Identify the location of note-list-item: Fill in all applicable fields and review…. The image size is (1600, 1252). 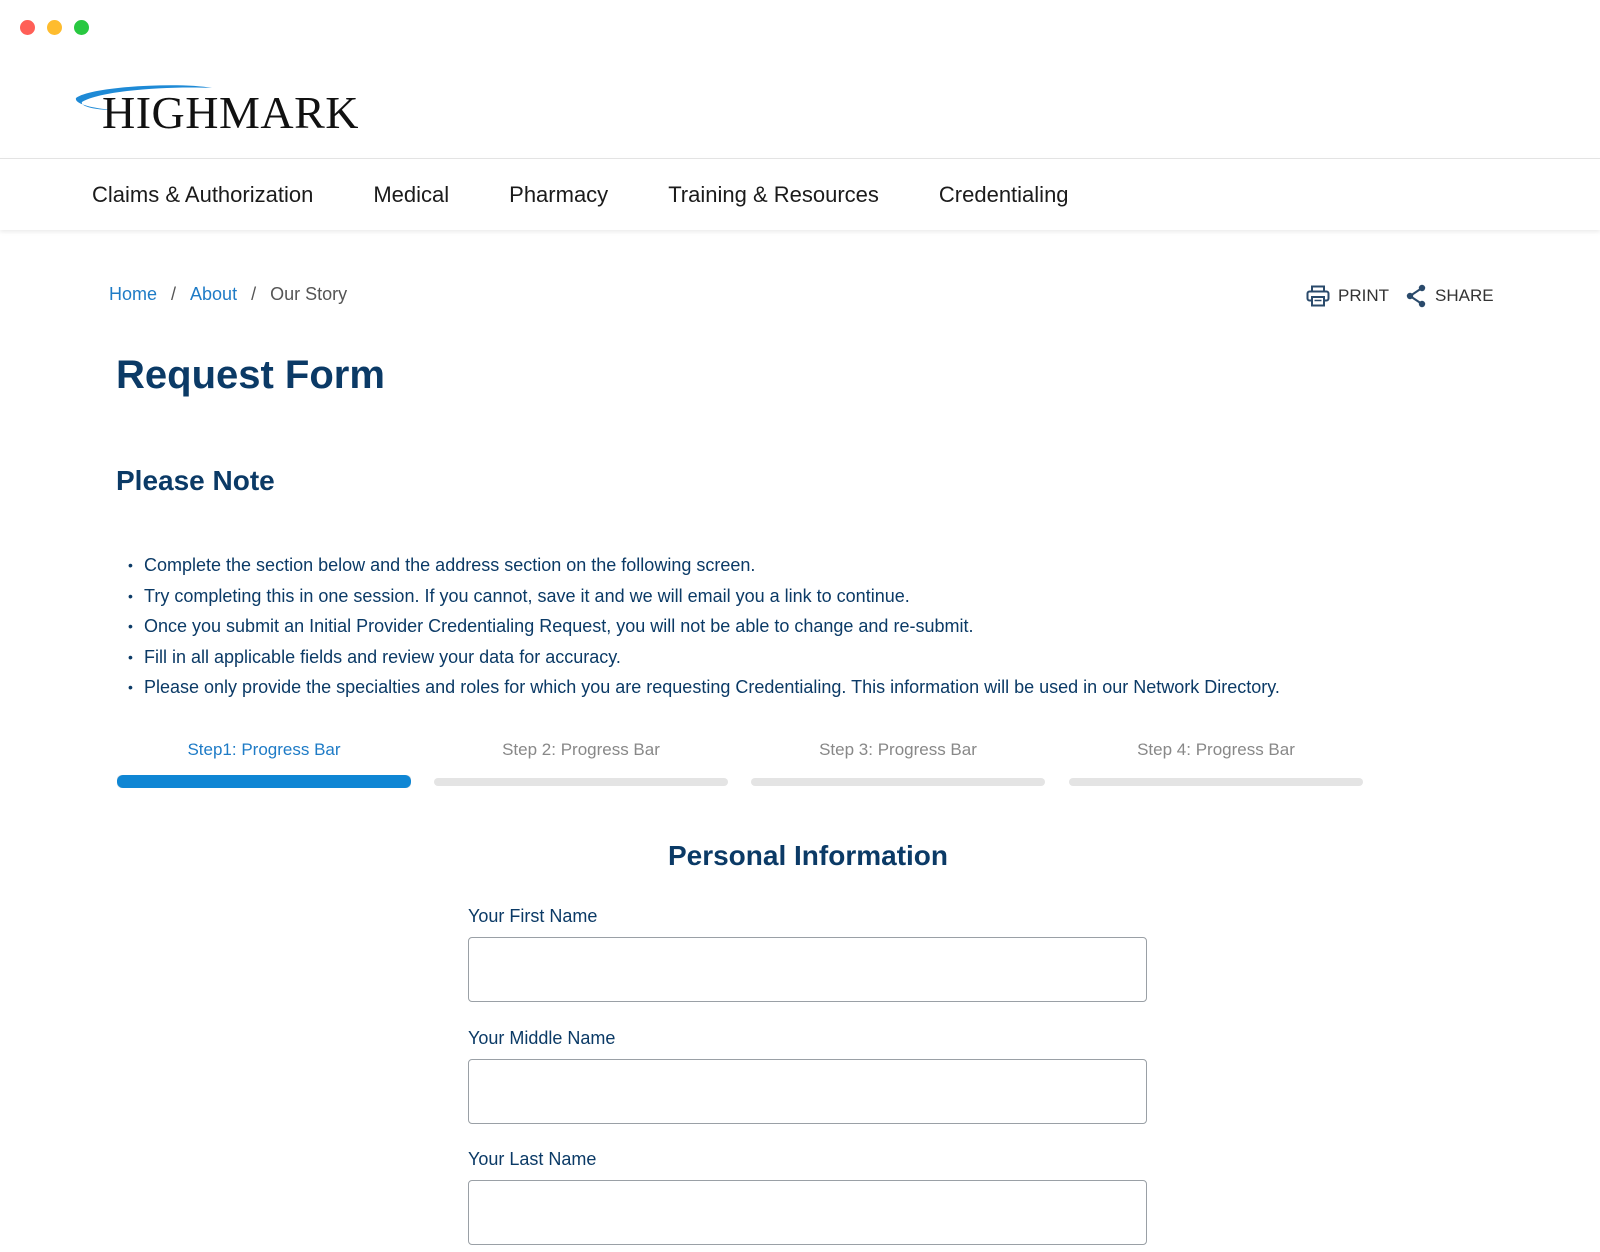
(704, 657).